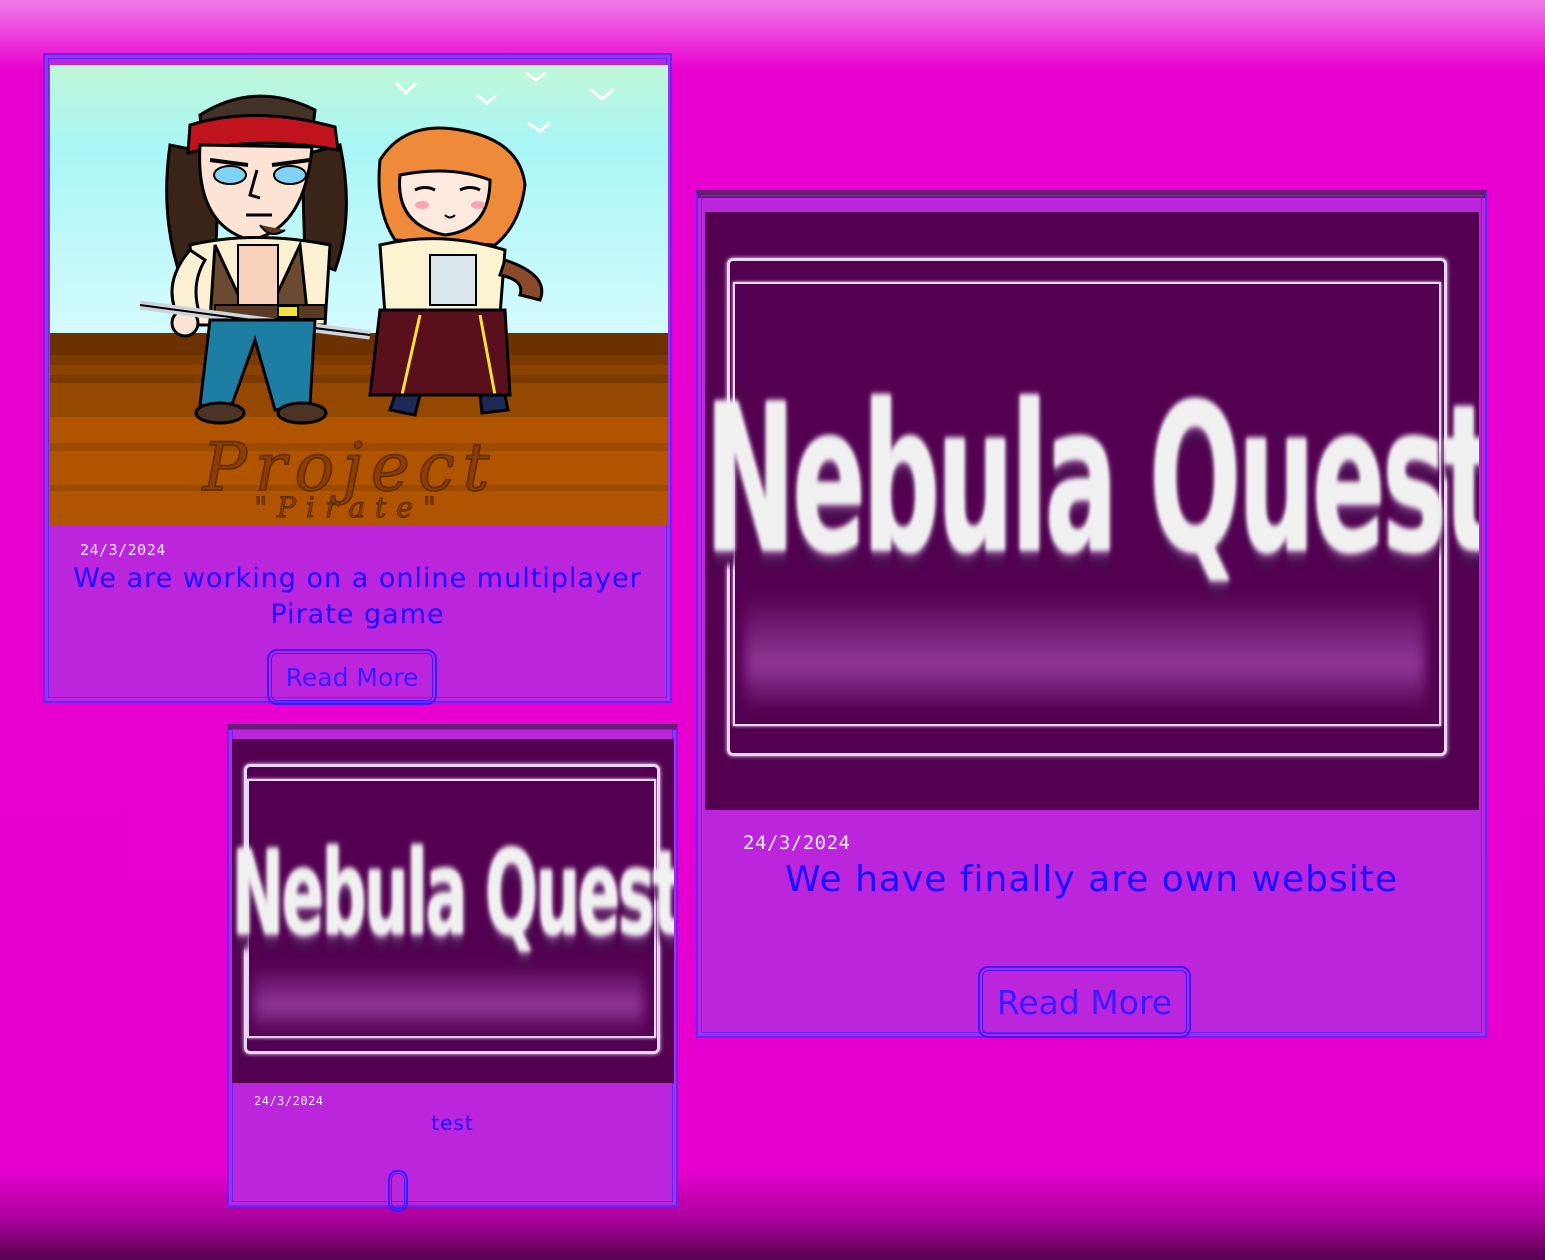 The image size is (1545, 1260). I want to click on watermark-pirate: "Pirate", so click(349, 507).